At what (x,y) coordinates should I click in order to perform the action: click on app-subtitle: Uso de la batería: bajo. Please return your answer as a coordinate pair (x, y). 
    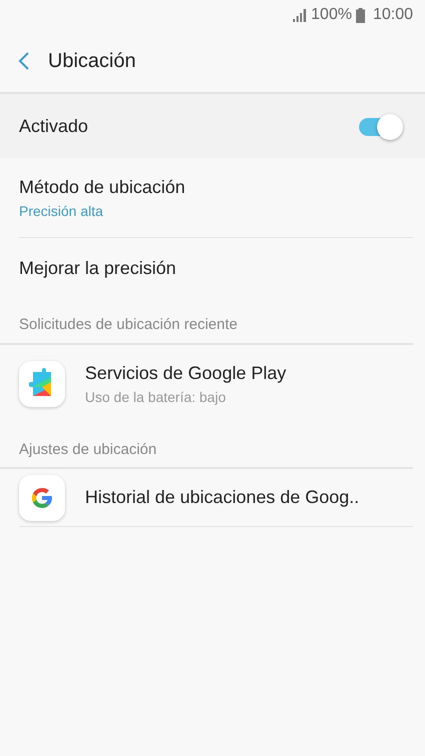
    Looking at the image, I should click on (156, 397).